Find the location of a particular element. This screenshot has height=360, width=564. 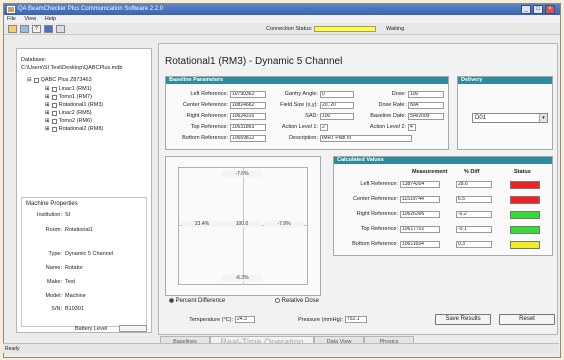

collapse-icon: ⊟ is located at coordinates (29, 80).